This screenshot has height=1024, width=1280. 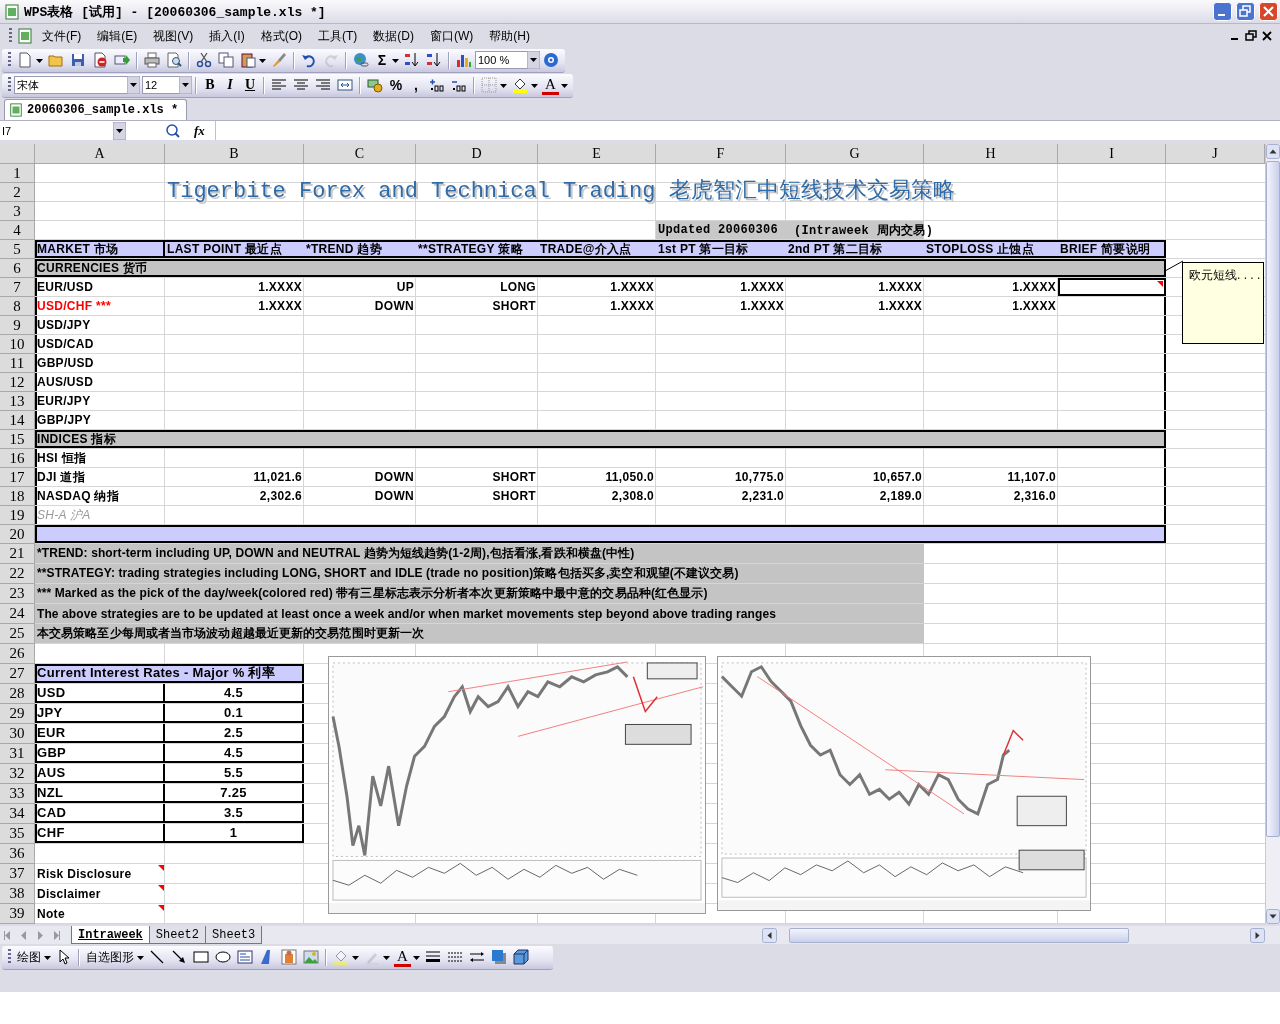 I want to click on row-header: 2, so click(x=17, y=192).